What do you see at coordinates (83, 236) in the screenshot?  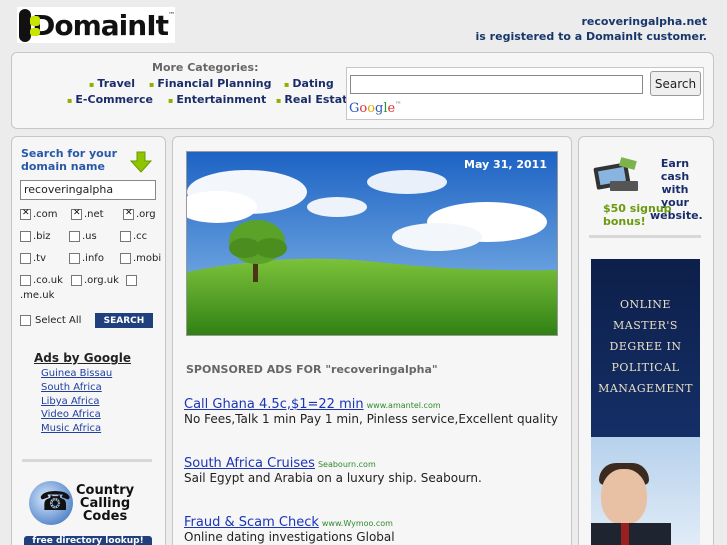 I see `tld-checkbox-us: .us` at bounding box center [83, 236].